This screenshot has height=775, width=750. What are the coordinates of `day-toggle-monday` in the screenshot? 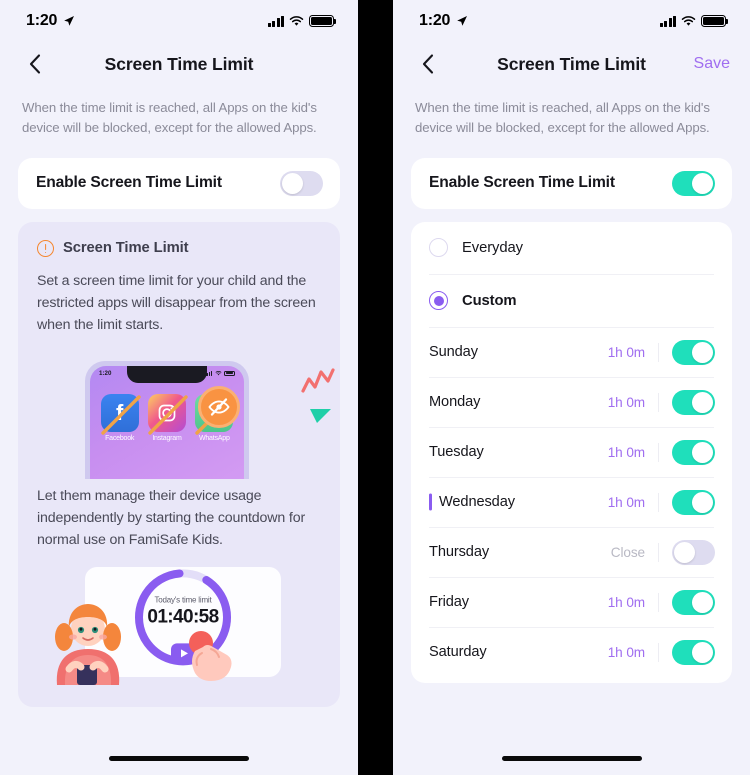 It's located at (693, 402).